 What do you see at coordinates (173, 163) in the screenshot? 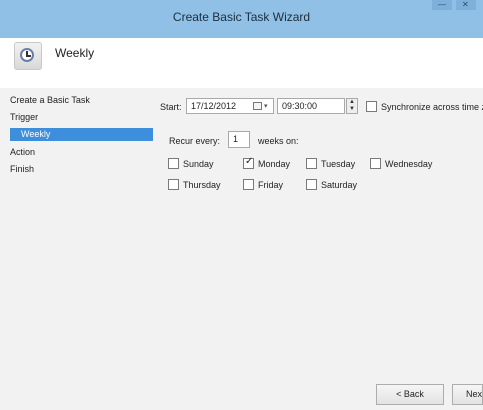
I see `day-checkbox-sunday` at bounding box center [173, 163].